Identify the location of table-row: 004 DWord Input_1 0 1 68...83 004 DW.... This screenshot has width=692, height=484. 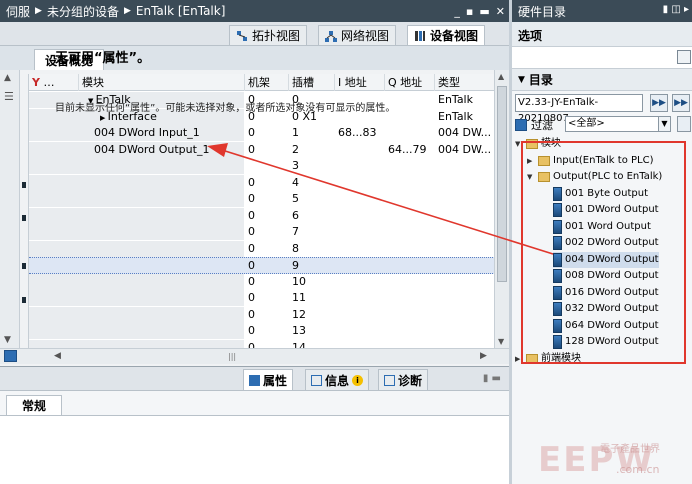
(261, 133).